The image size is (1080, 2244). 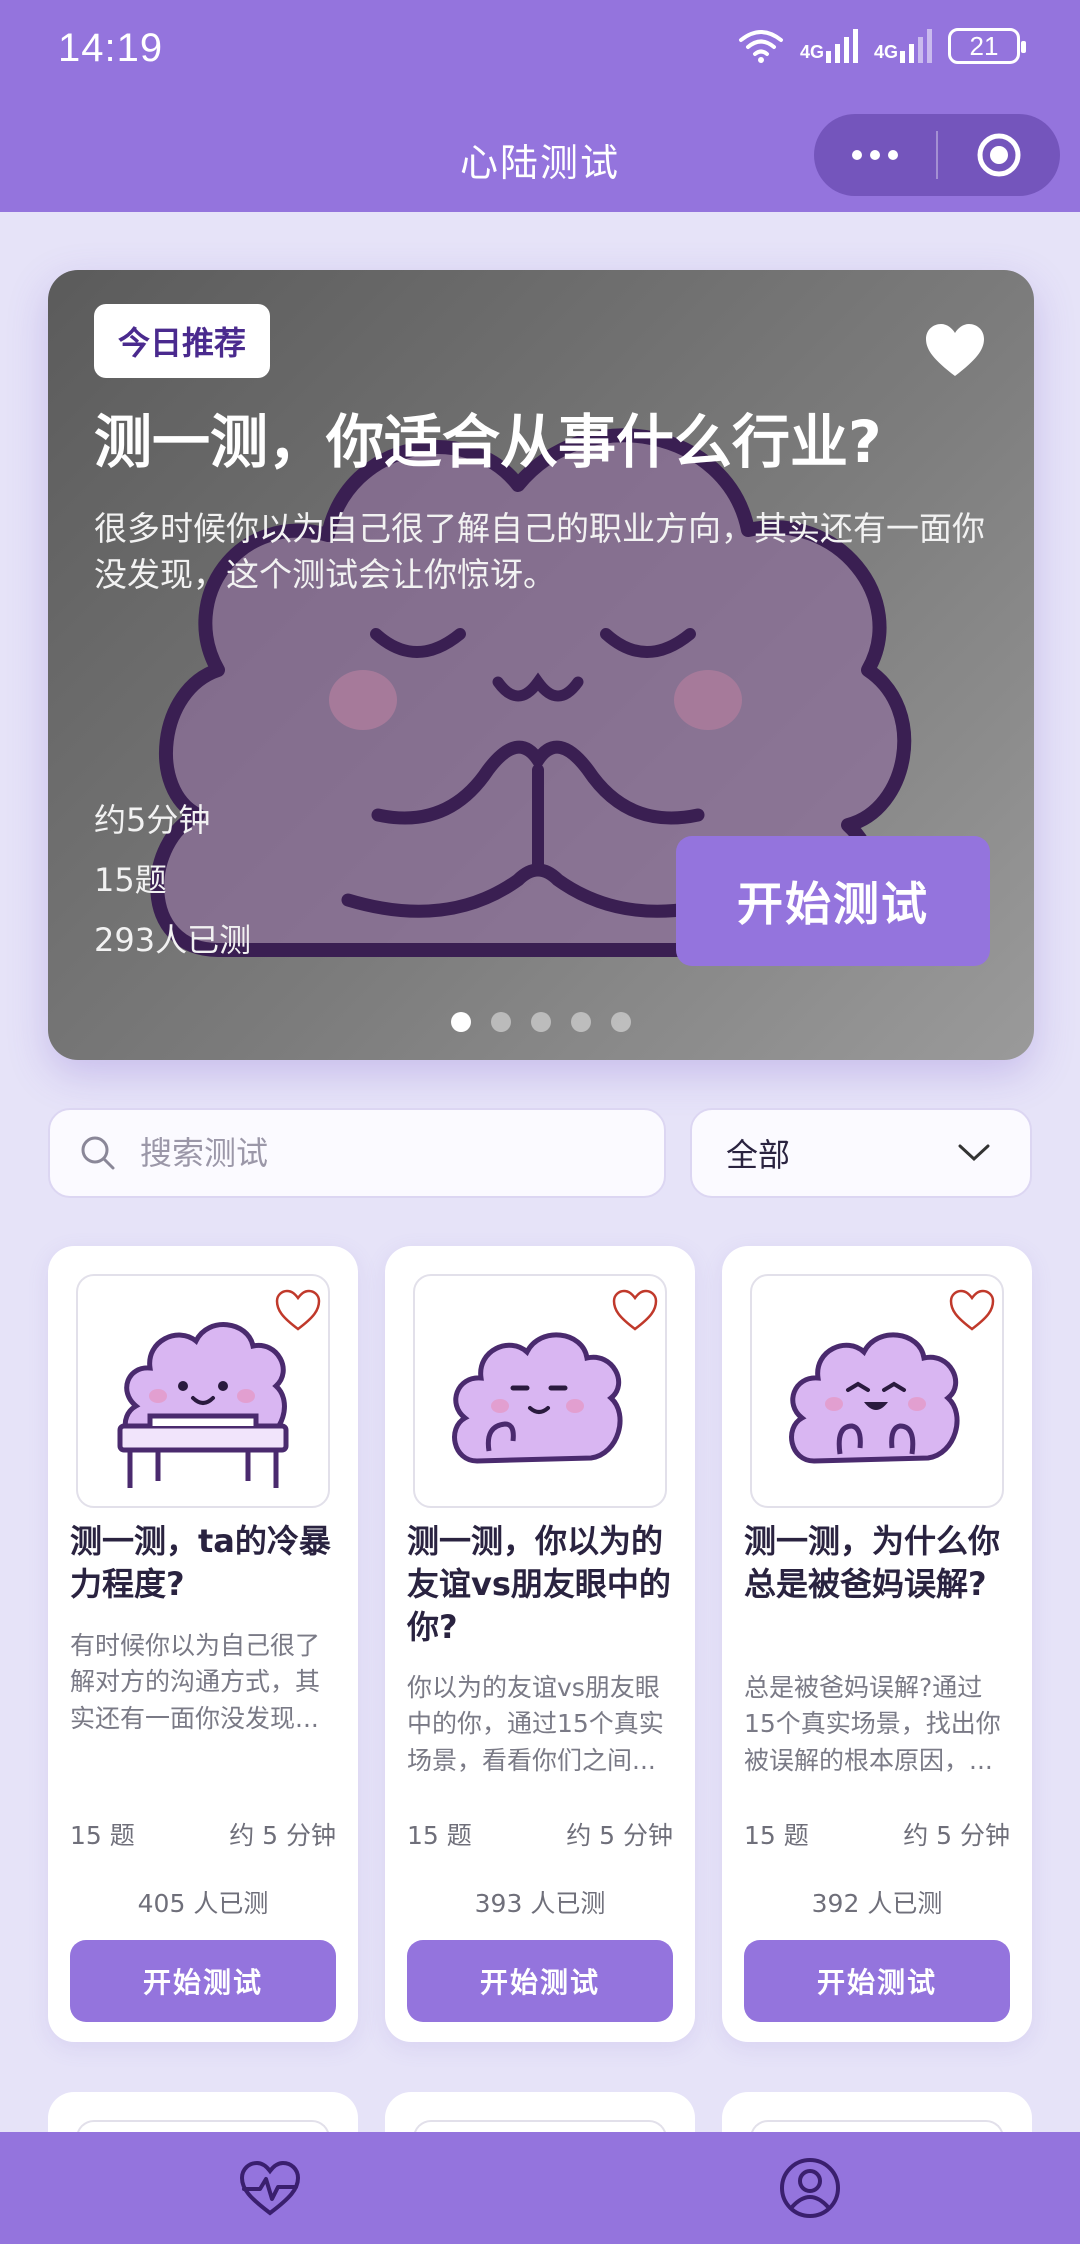 I want to click on search-box, so click(x=357, y=1153).